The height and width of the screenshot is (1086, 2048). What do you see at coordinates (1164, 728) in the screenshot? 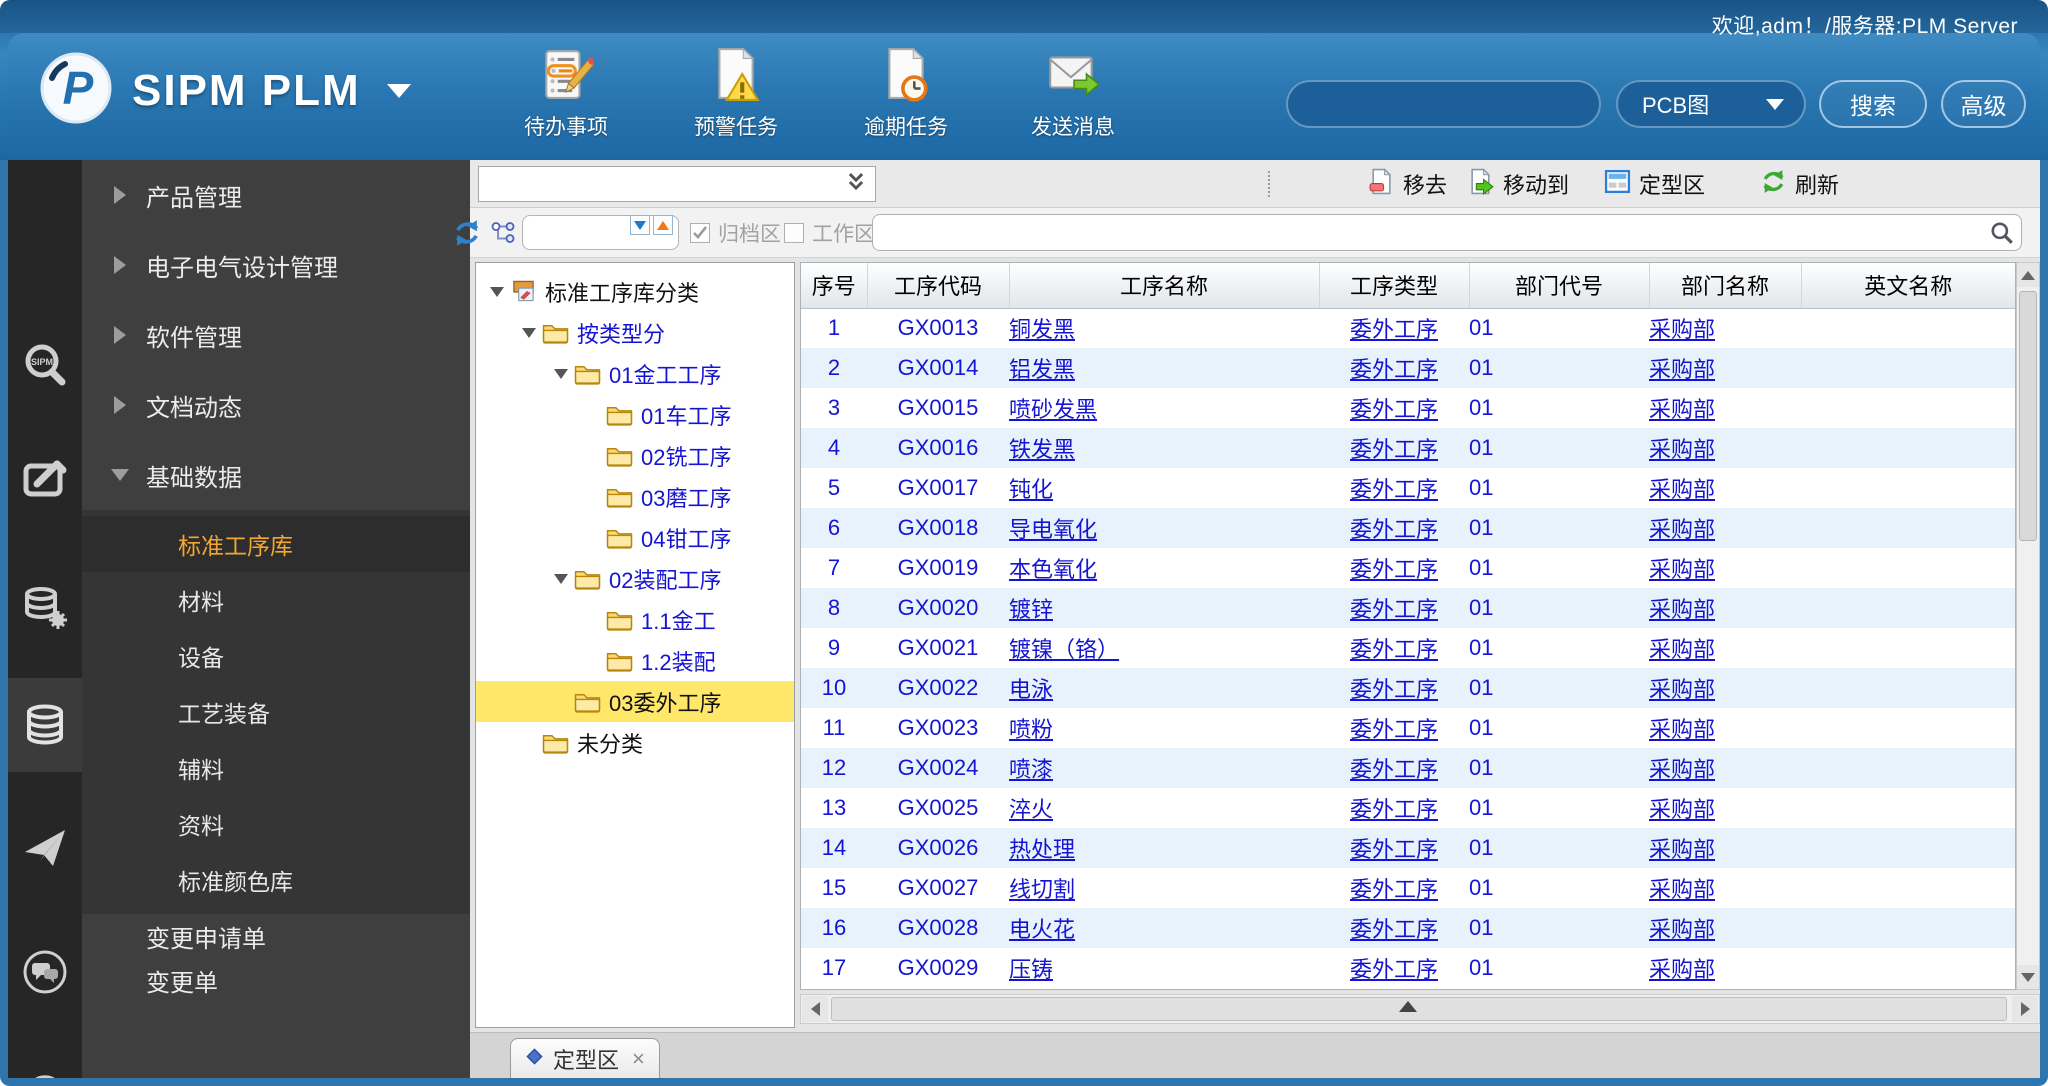
I see `cell-name: 喷粉` at bounding box center [1164, 728].